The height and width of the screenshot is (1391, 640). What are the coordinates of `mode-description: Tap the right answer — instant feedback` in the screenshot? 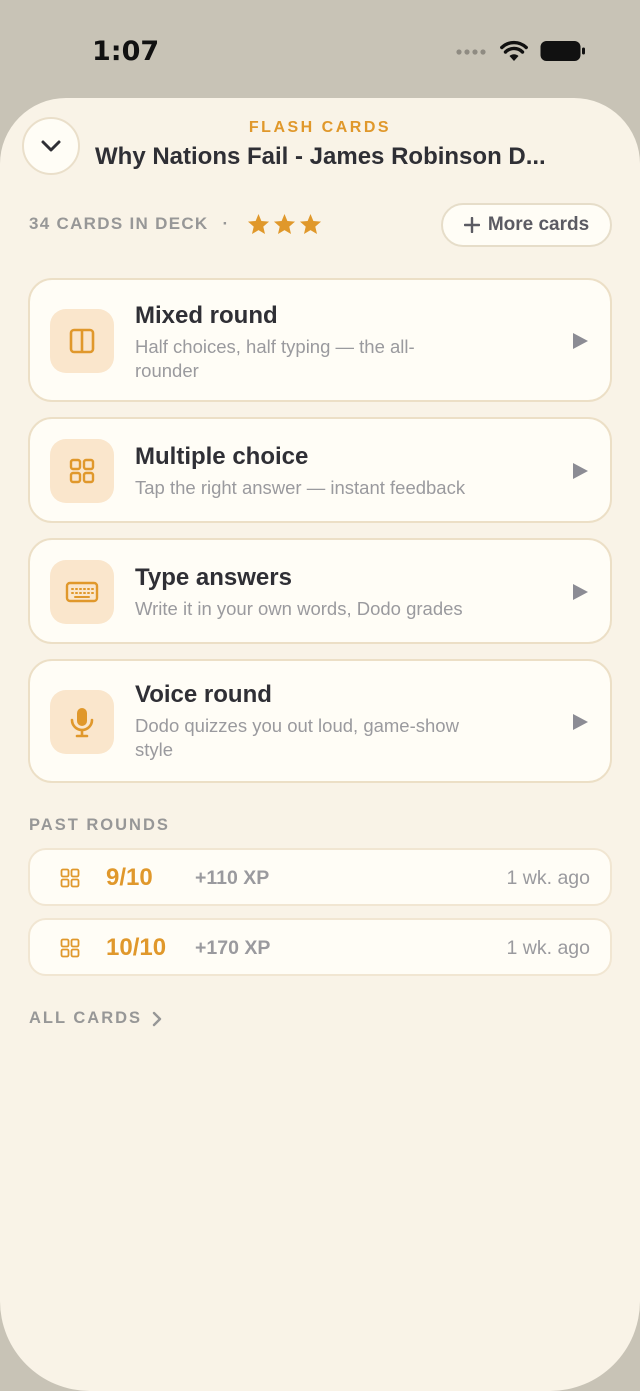 It's located at (300, 487).